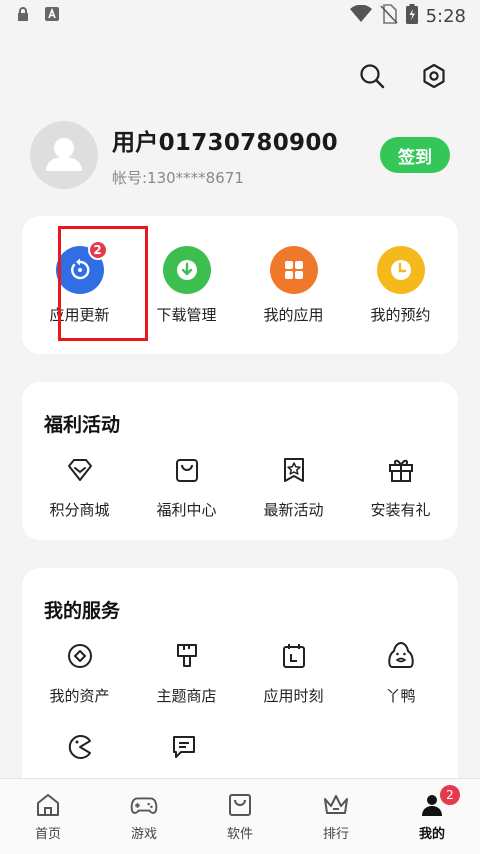 The width and height of the screenshot is (480, 854). I want to click on nav-item-ranking: 排行, so click(336, 816).